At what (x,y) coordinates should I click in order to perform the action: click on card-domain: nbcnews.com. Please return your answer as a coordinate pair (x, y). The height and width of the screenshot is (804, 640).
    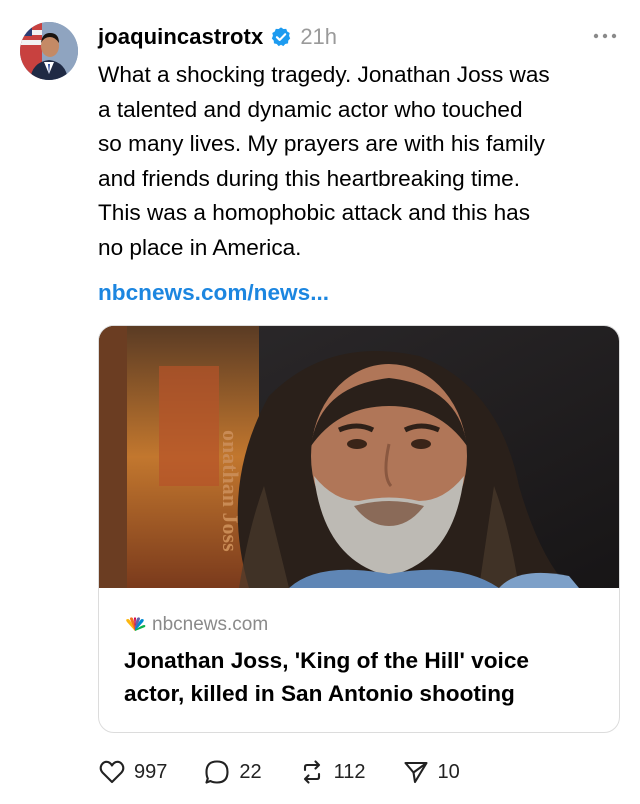
    Looking at the image, I should click on (210, 624).